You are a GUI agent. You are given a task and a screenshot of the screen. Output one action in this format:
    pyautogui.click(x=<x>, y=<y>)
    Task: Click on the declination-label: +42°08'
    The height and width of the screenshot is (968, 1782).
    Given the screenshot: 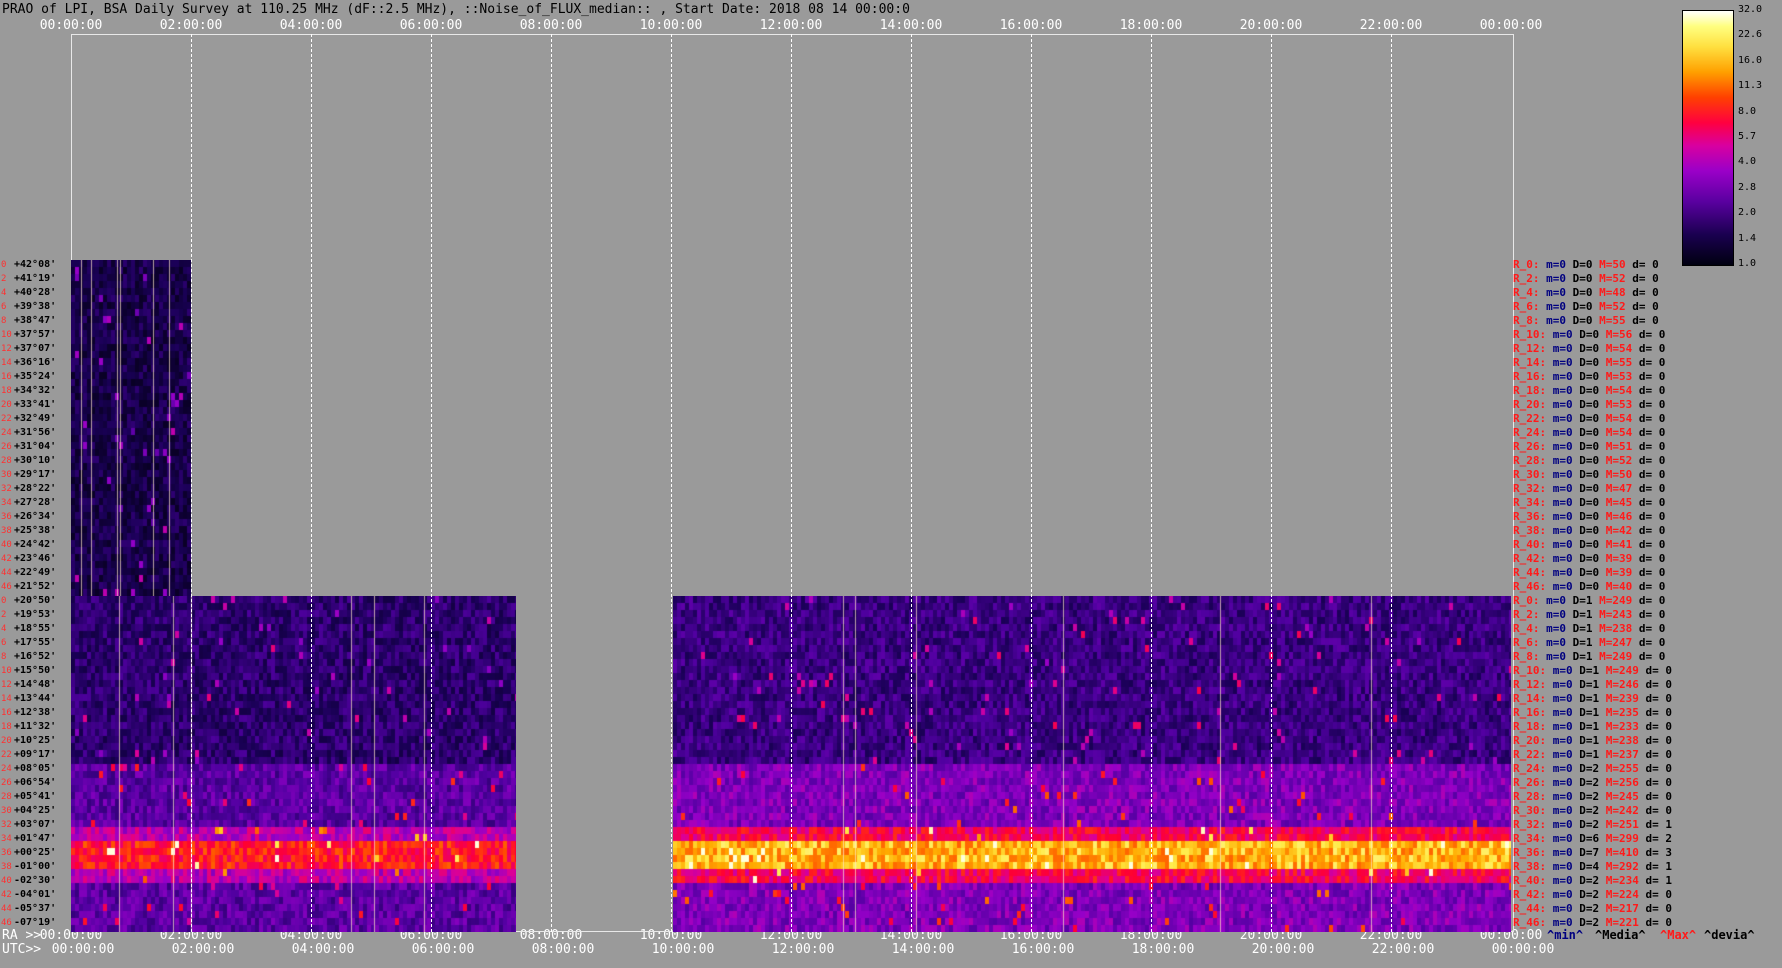 What is the action you would take?
    pyautogui.click(x=35, y=264)
    